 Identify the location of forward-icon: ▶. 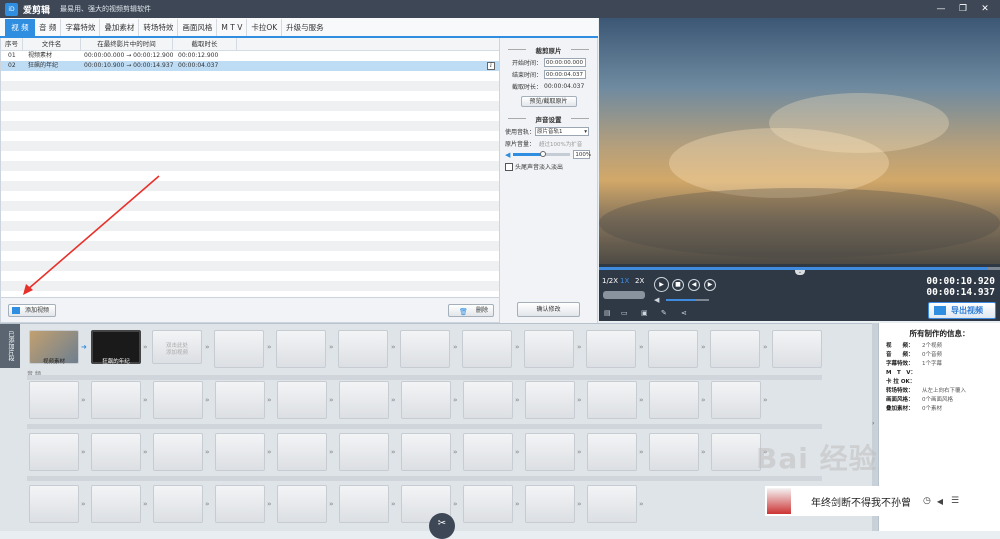
(710, 285).